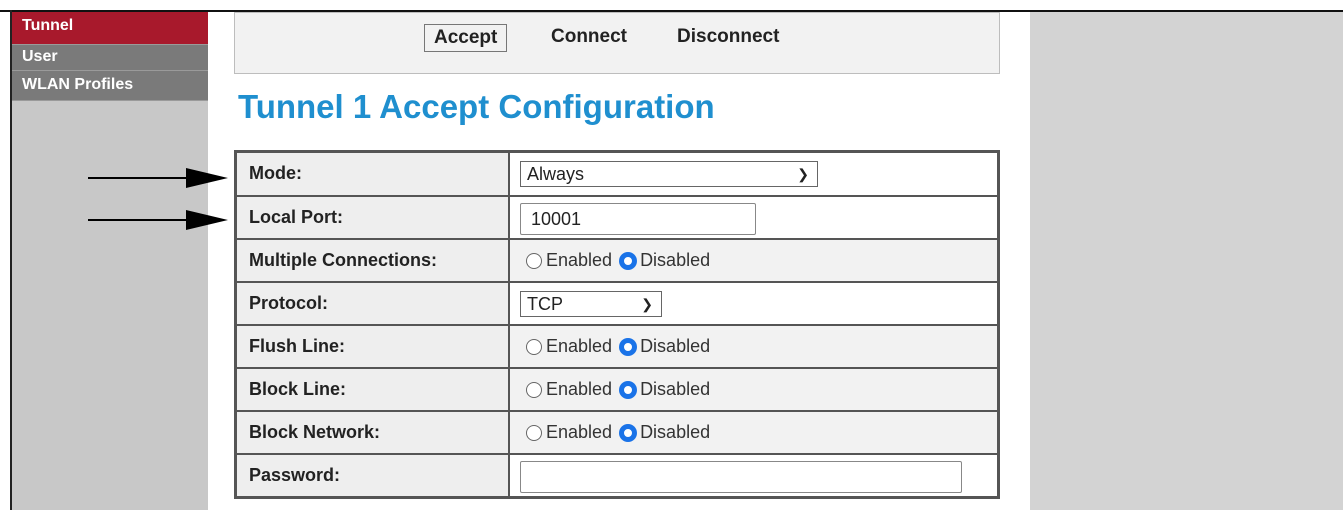  I want to click on local-port-input: 10001, so click(638, 219).